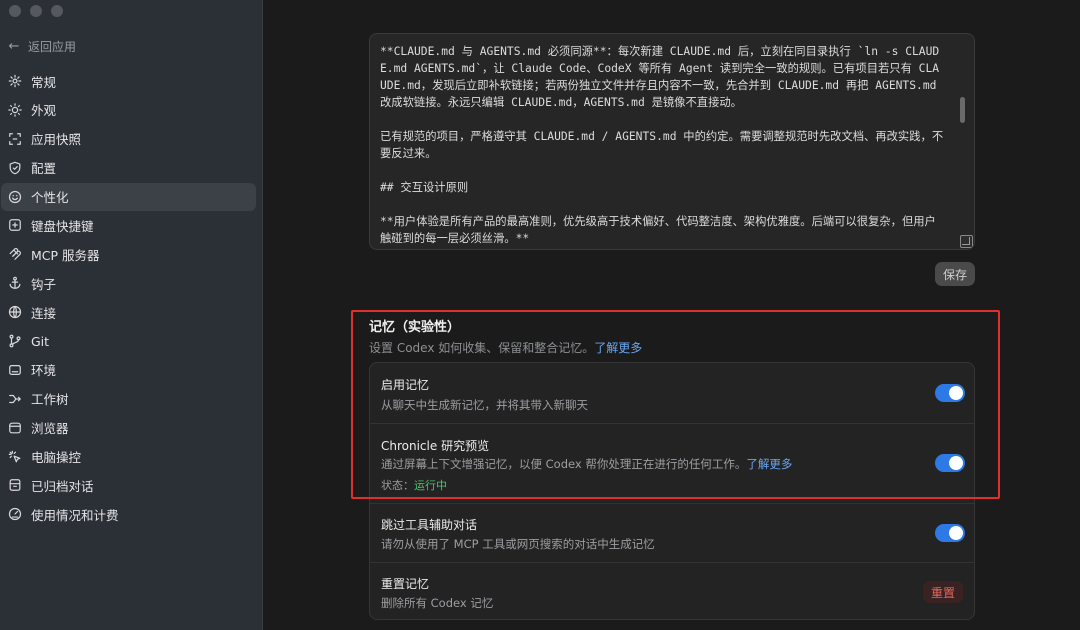  What do you see at coordinates (15, 428) in the screenshot?
I see `browser-icon` at bounding box center [15, 428].